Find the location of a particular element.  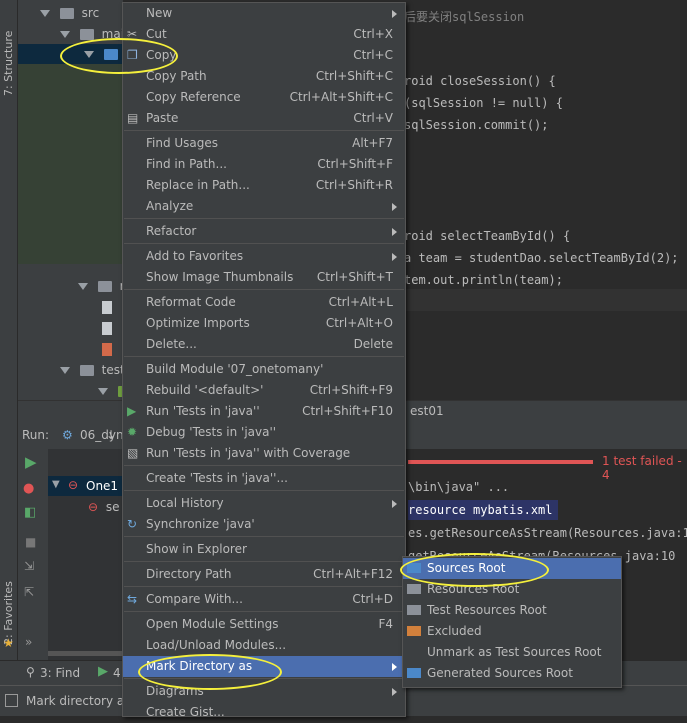

menu-item-mark-directory-as: Mark Directory as is located at coordinates (264, 666).